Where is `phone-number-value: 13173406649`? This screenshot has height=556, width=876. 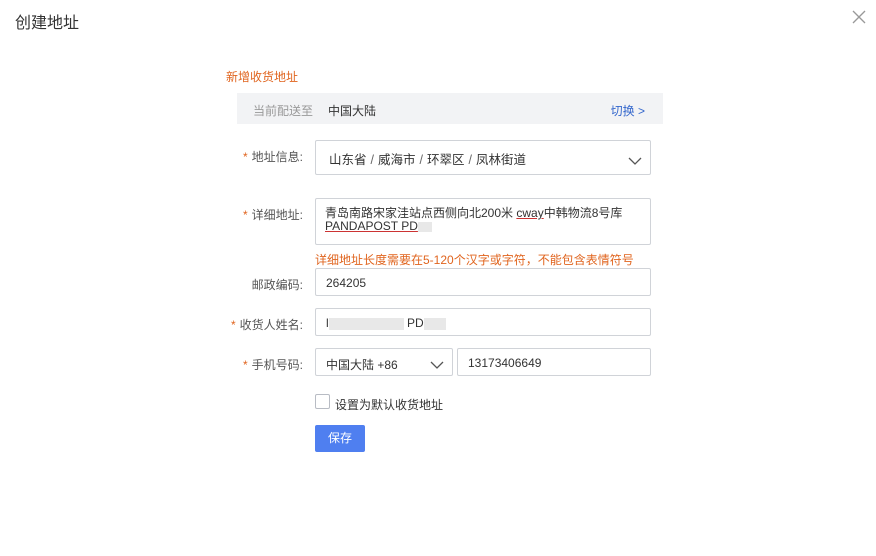 phone-number-value: 13173406649 is located at coordinates (505, 363).